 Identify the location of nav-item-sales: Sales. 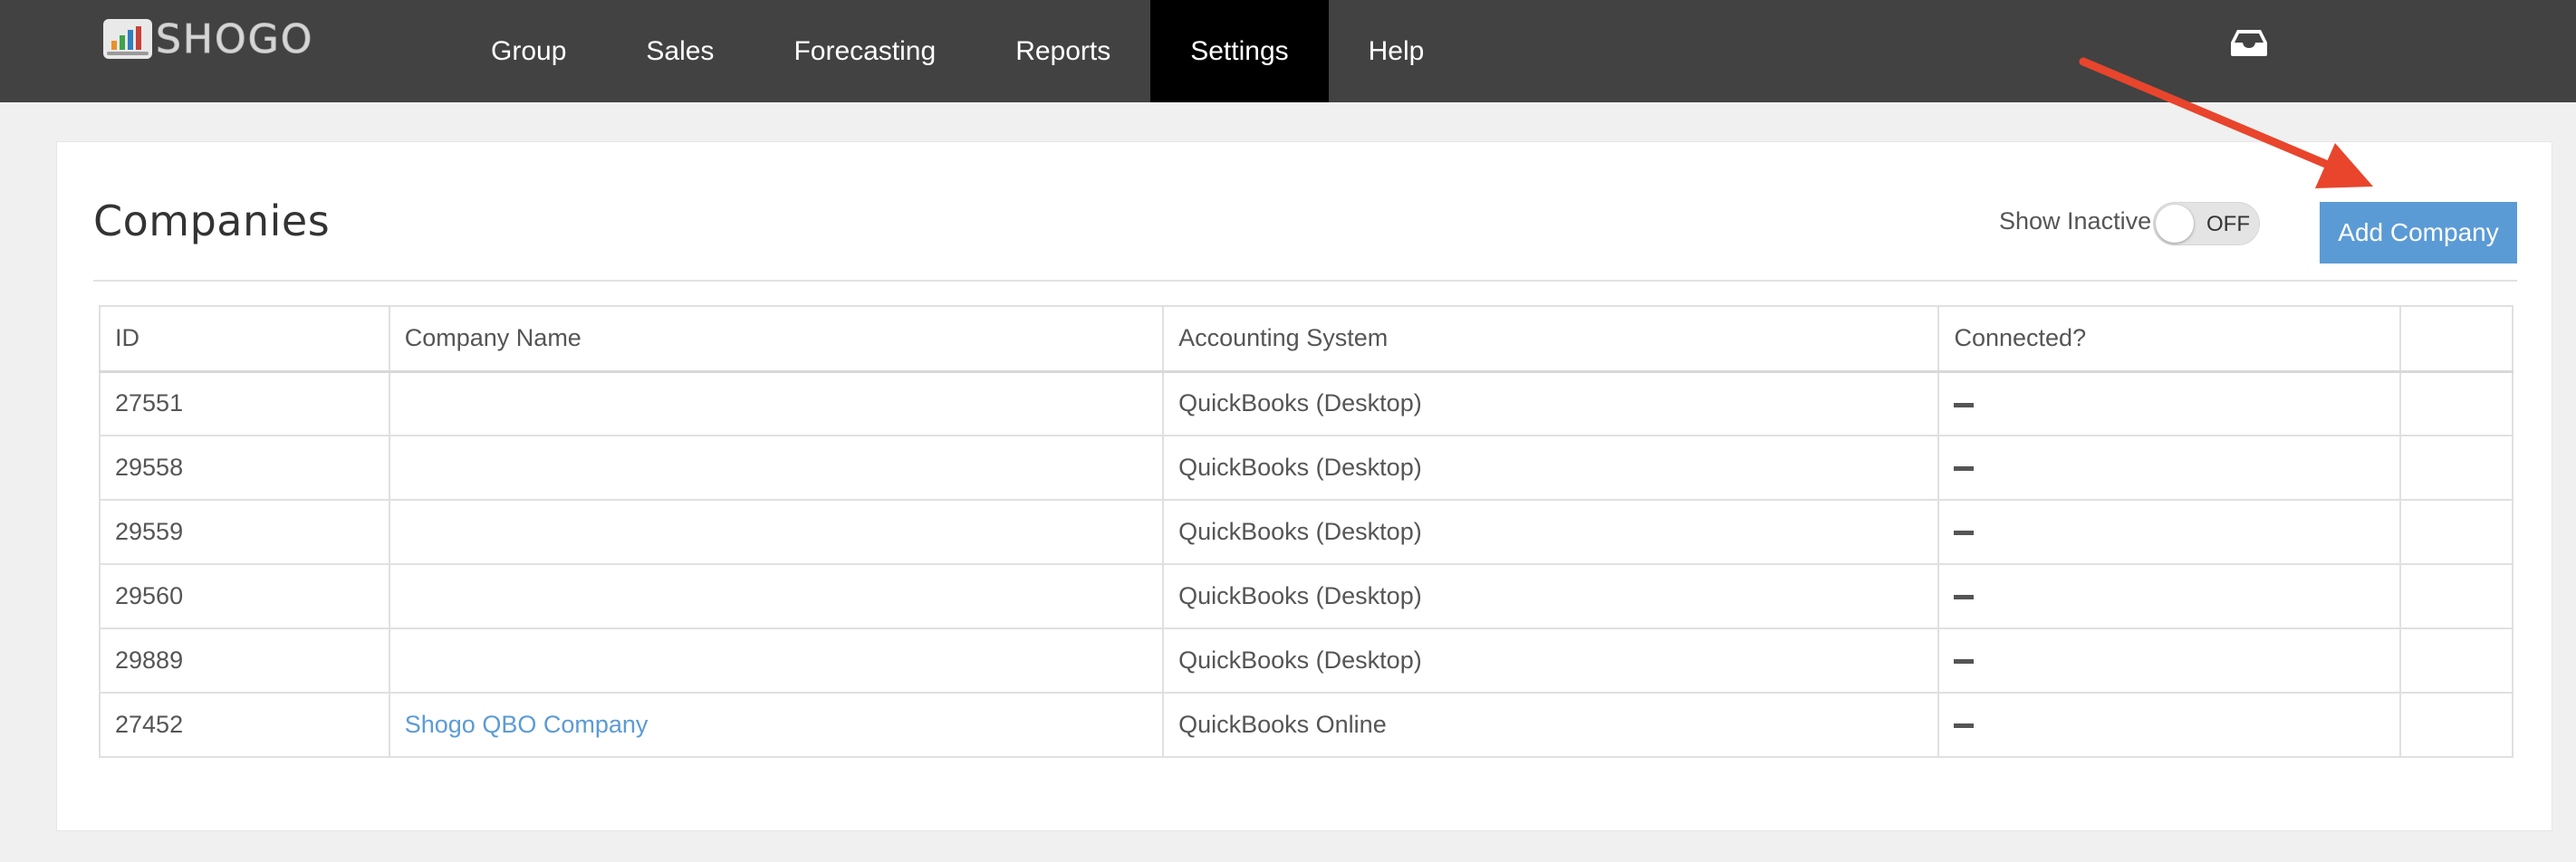
(680, 51).